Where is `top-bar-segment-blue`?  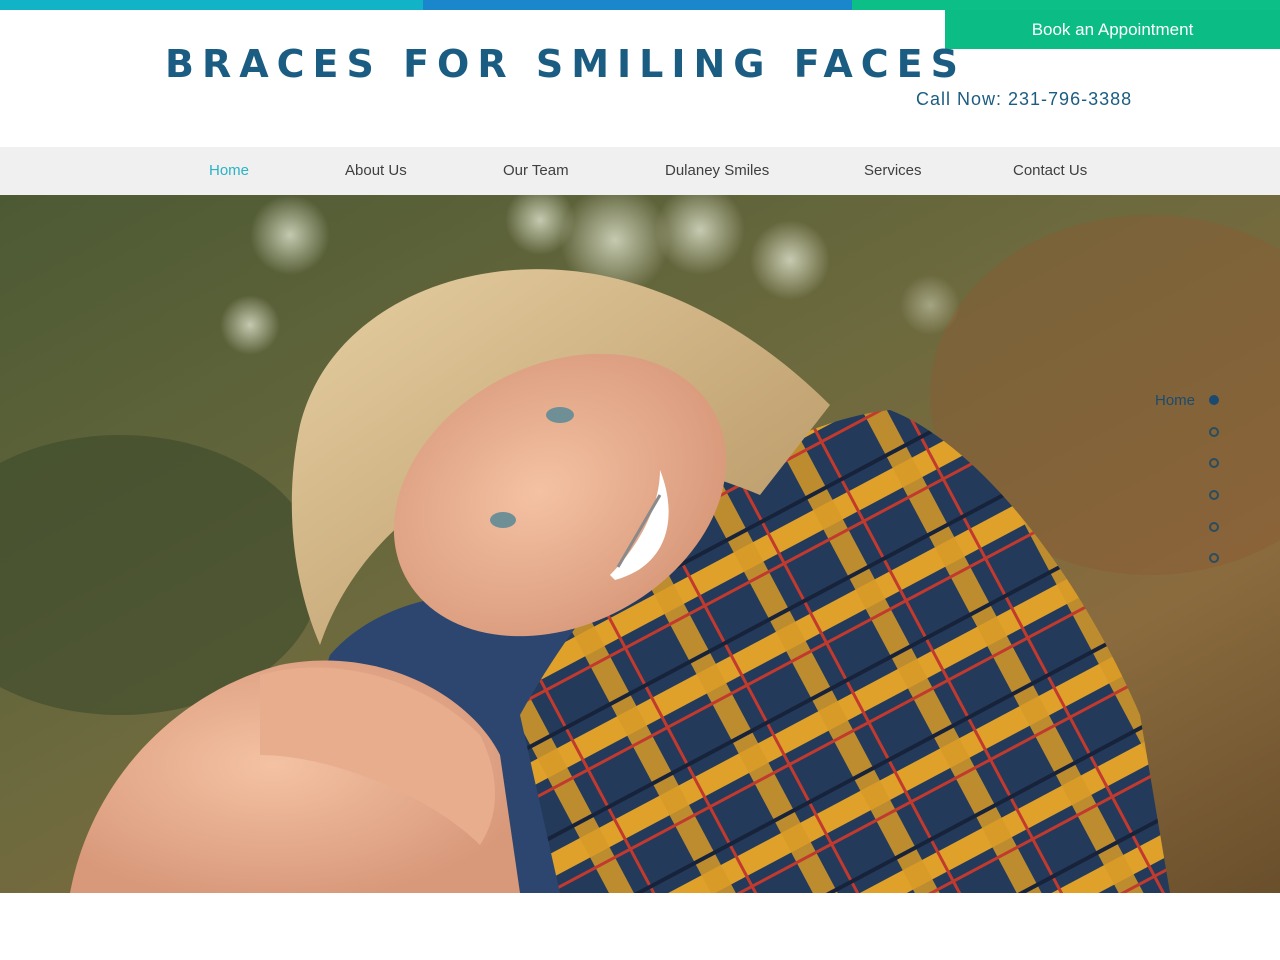 top-bar-segment-blue is located at coordinates (637, 5).